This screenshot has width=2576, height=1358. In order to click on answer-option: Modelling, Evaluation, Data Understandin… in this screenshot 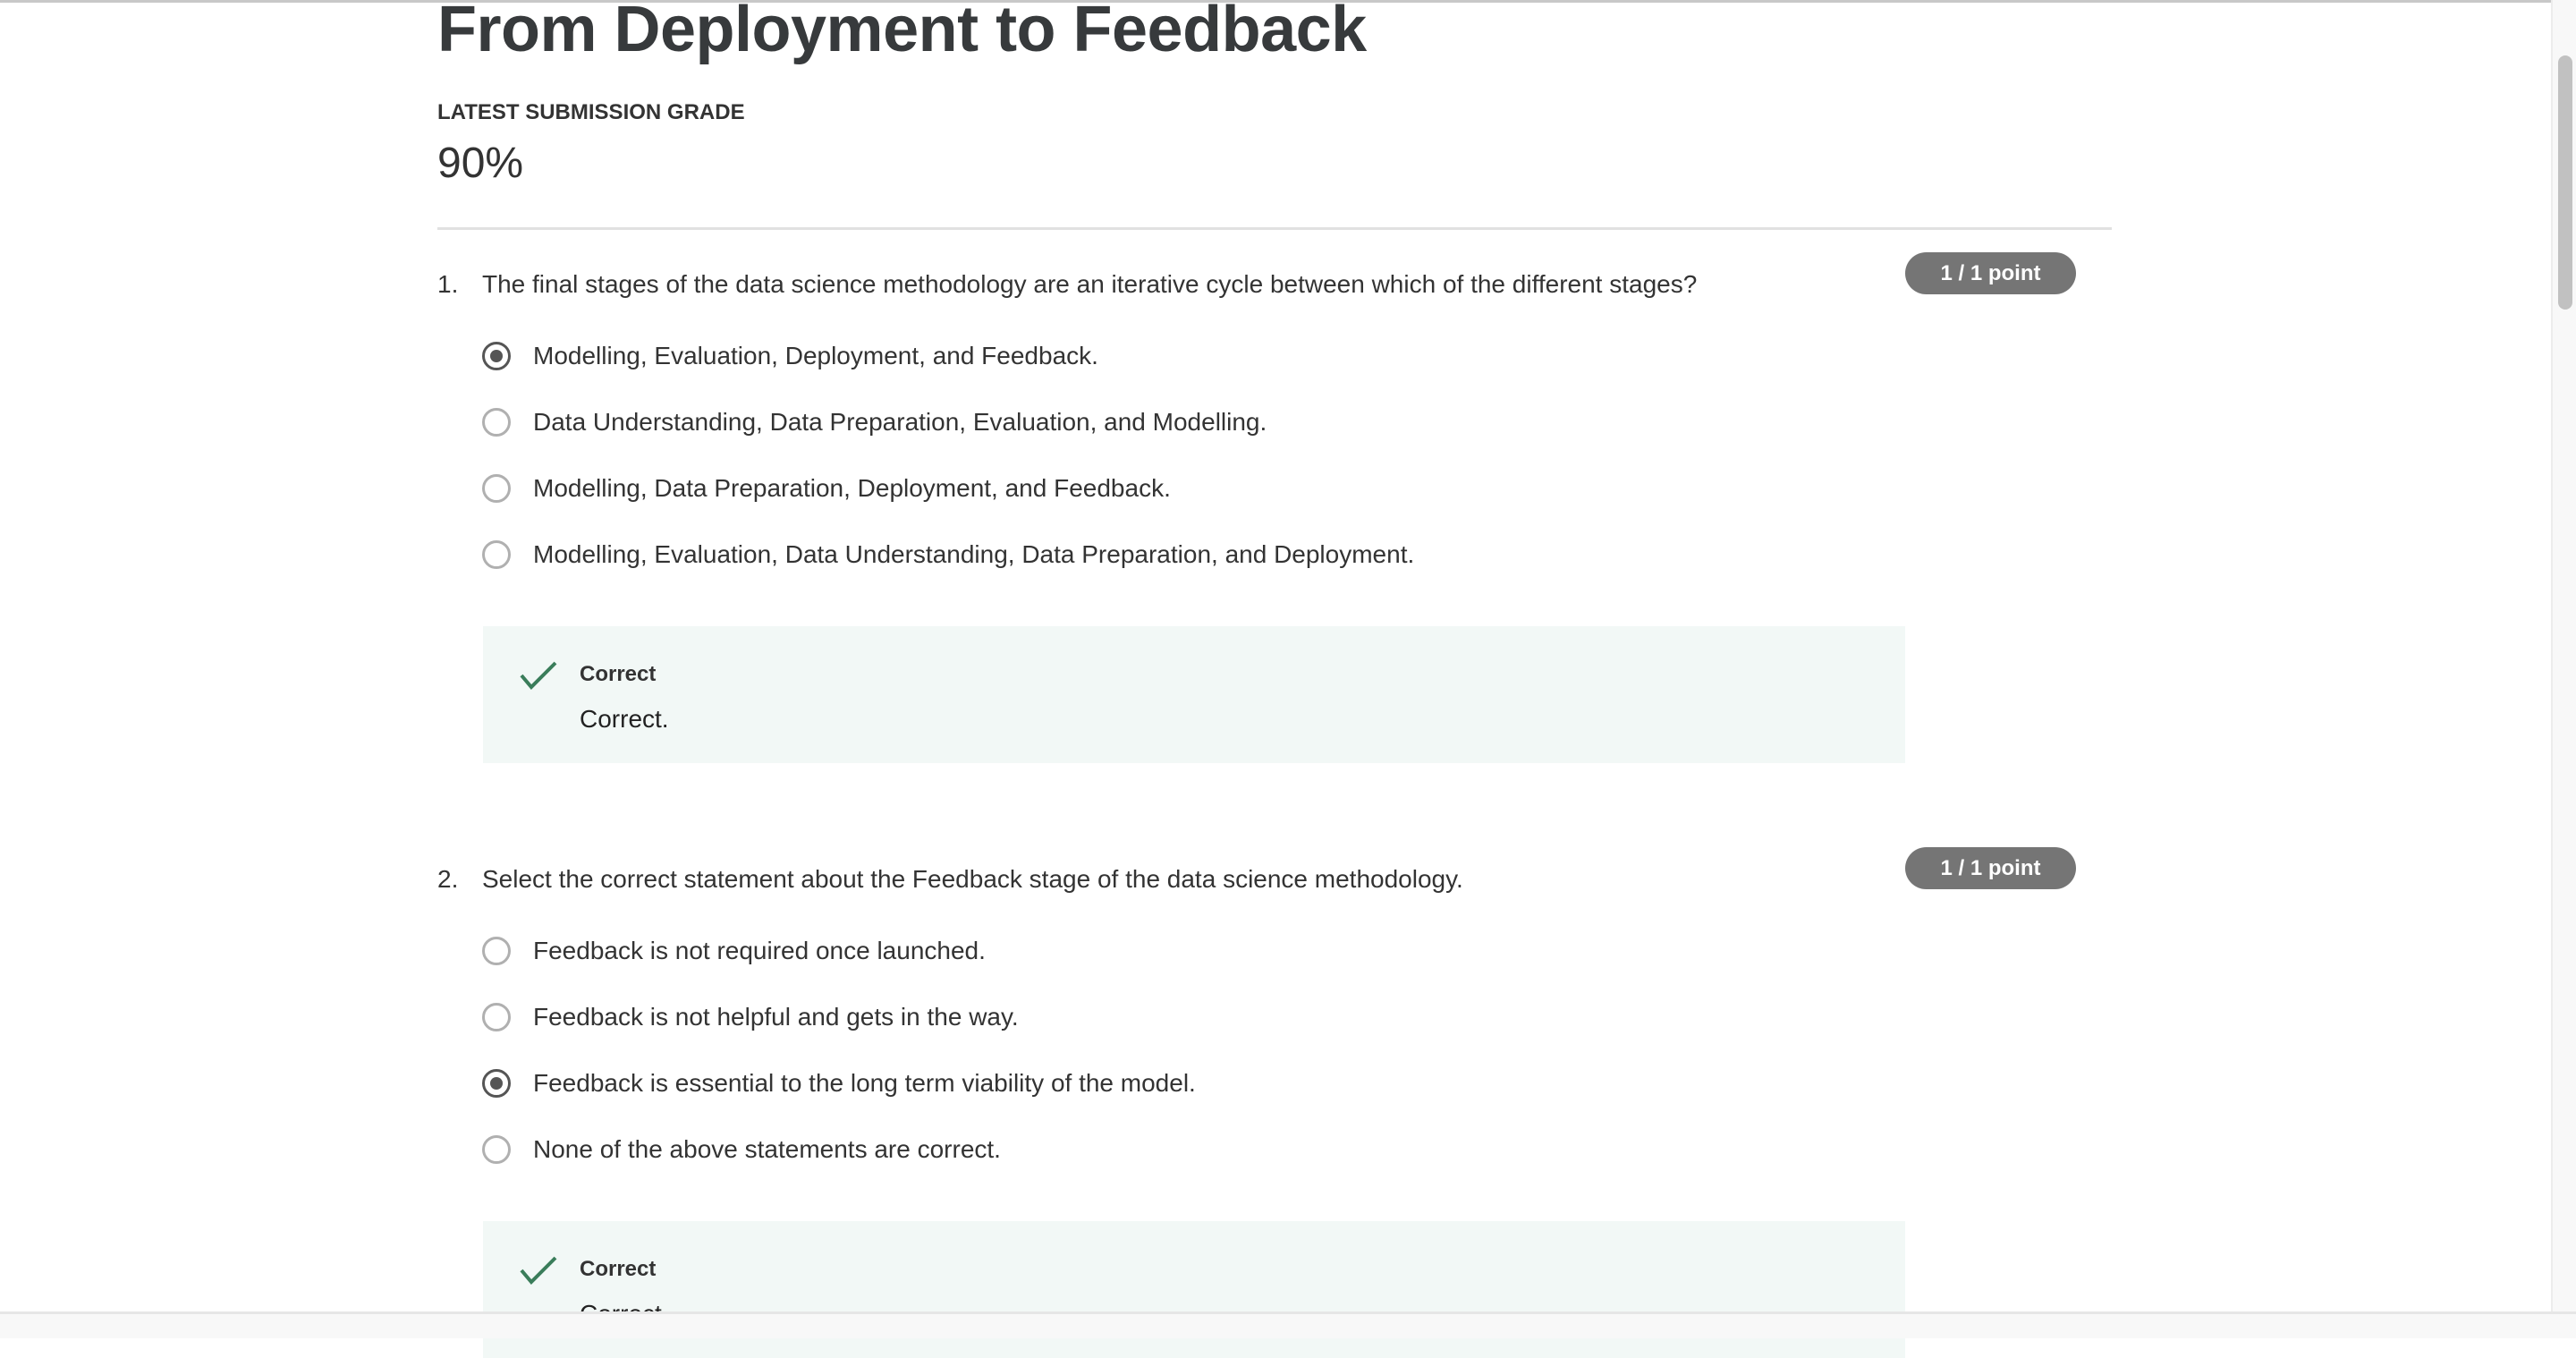, I will do `click(948, 555)`.